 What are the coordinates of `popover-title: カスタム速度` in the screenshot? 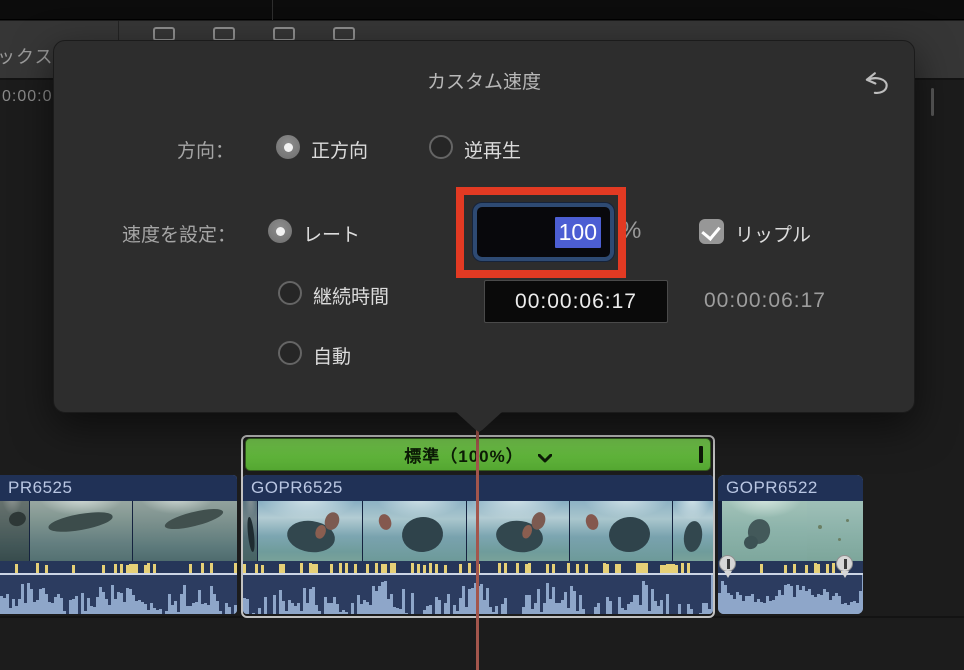 It's located at (483, 82).